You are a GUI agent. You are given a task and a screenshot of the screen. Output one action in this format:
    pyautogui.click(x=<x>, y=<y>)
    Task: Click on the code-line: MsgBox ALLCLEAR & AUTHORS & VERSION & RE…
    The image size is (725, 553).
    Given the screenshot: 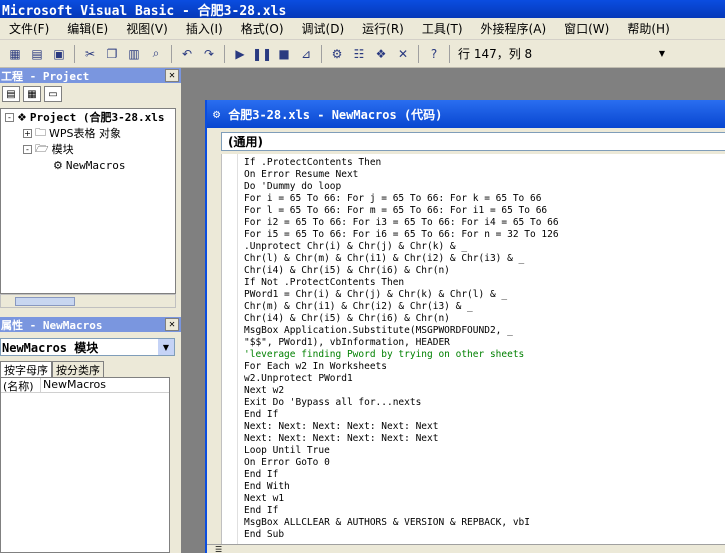 What is the action you would take?
    pyautogui.click(x=401, y=523)
    